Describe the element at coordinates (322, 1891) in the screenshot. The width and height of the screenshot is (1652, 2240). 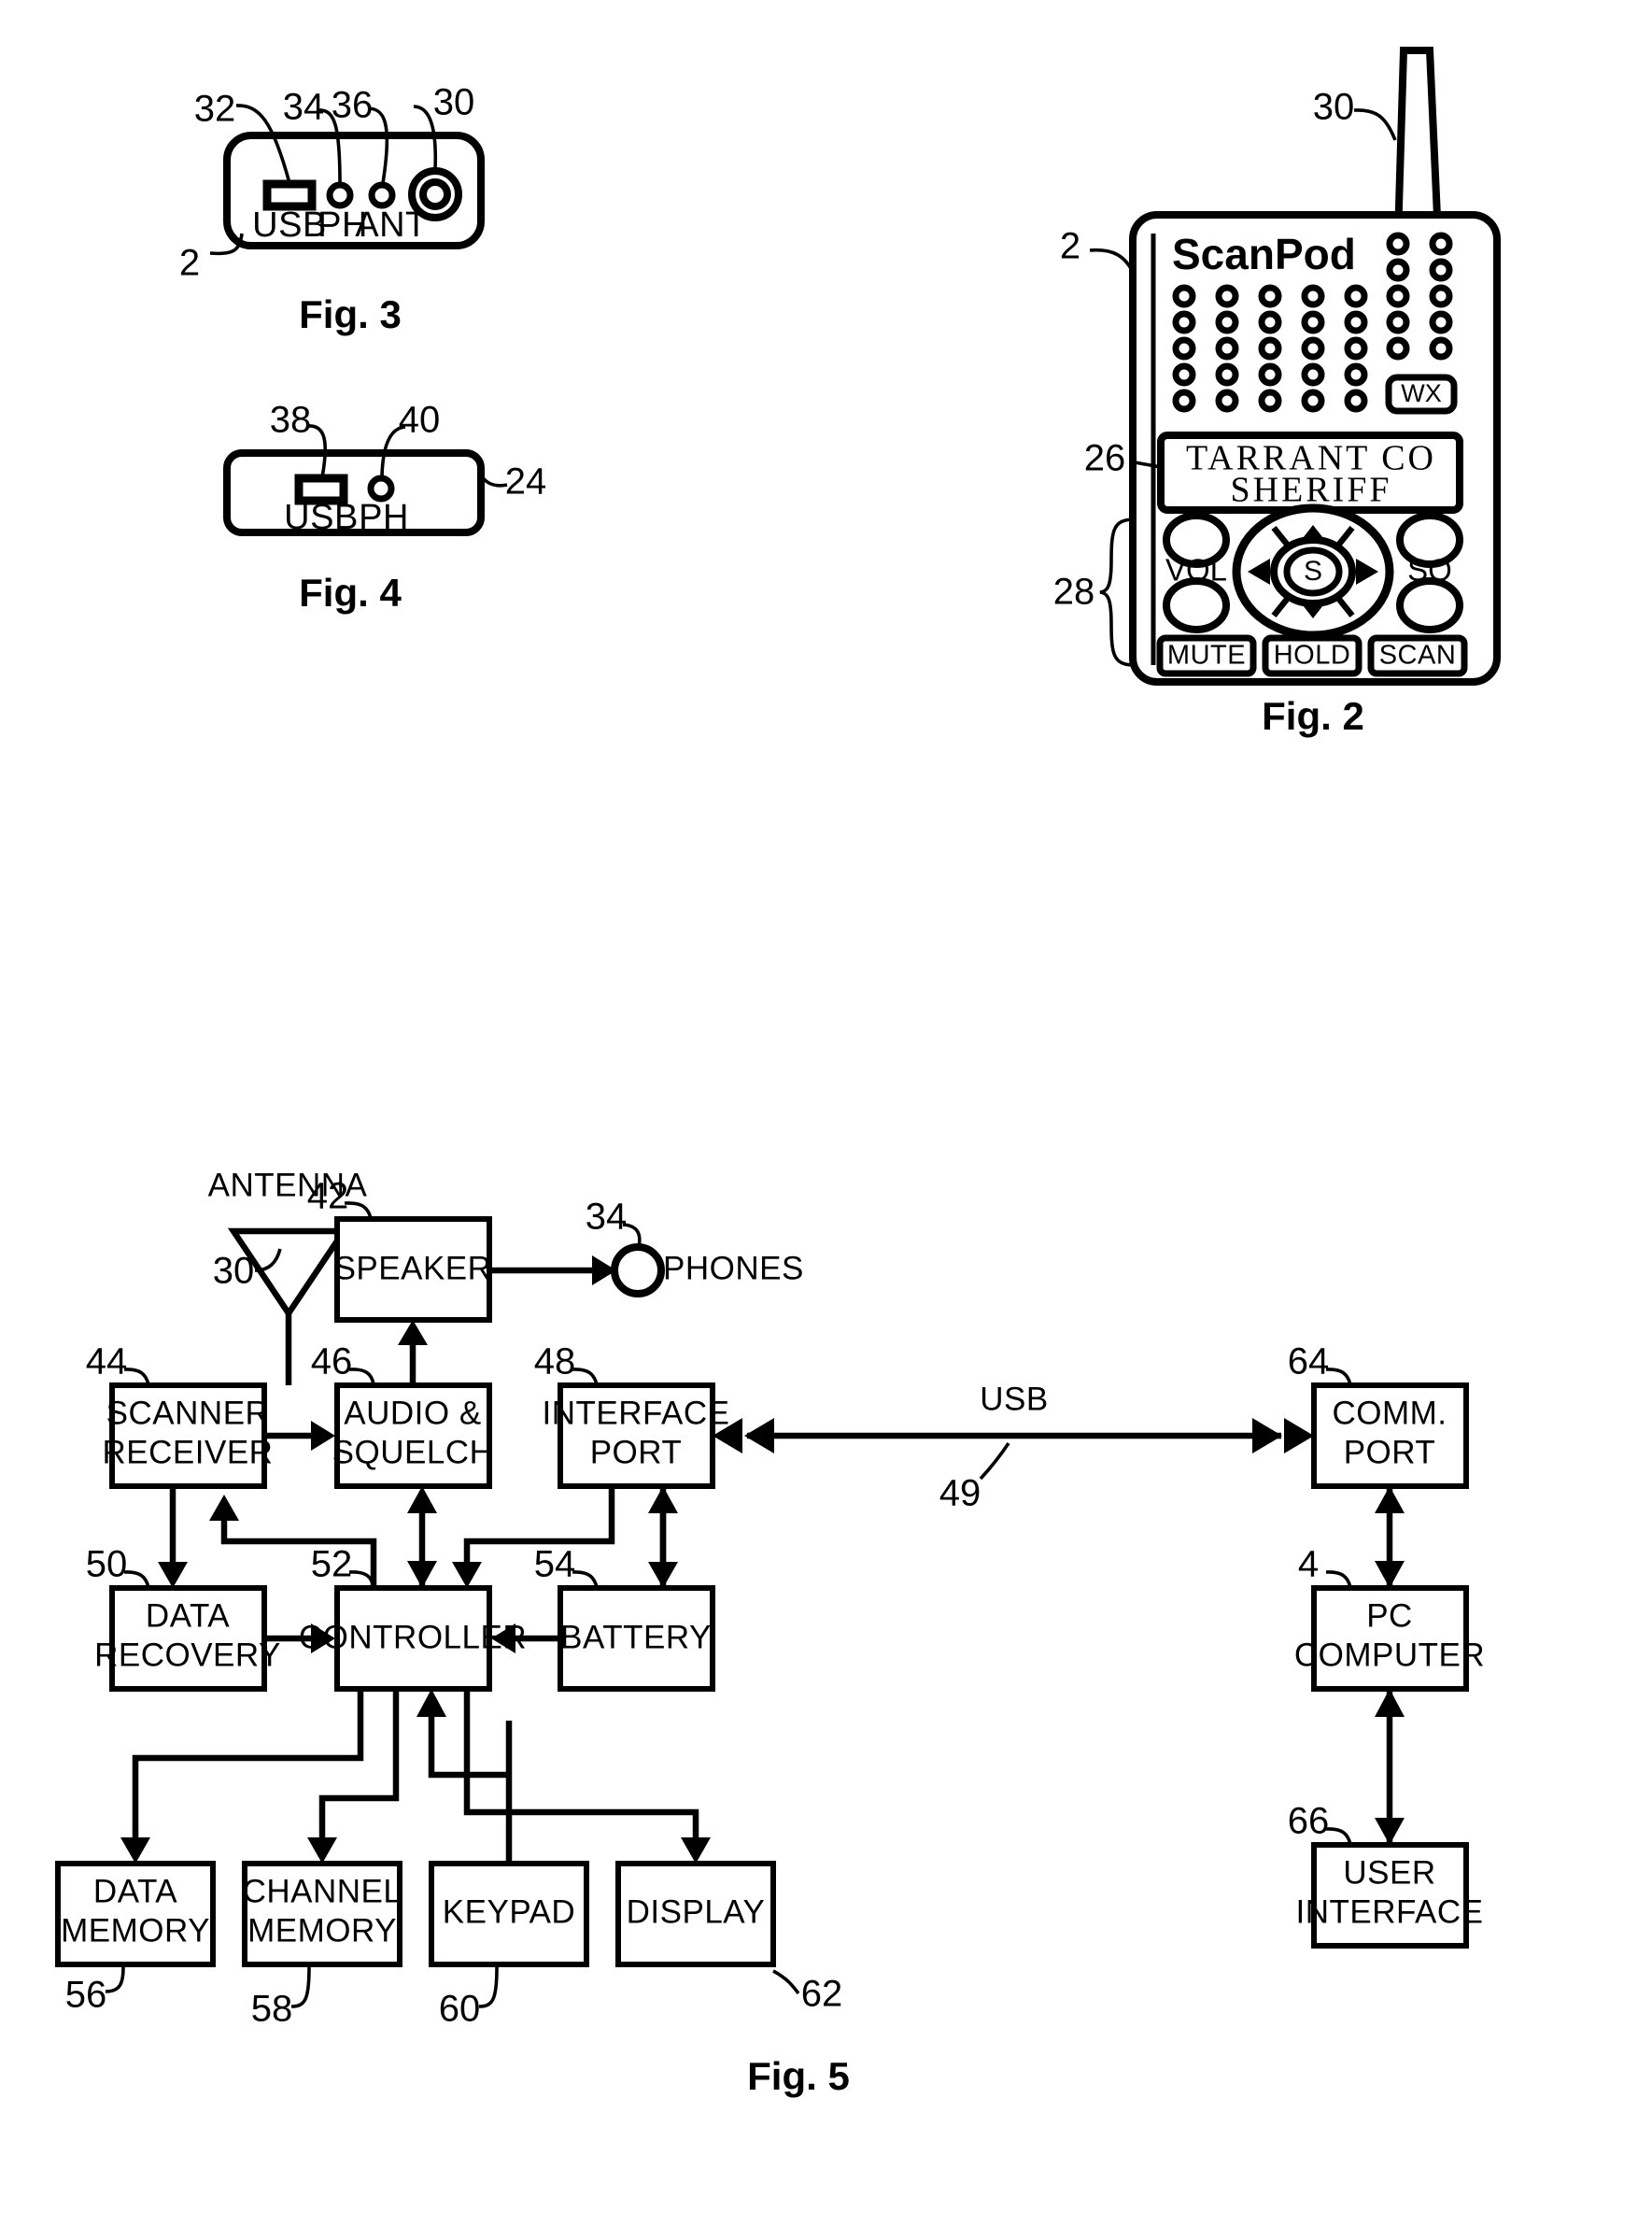
I see `block-chanmem-label-1: CHANNEL` at that location.